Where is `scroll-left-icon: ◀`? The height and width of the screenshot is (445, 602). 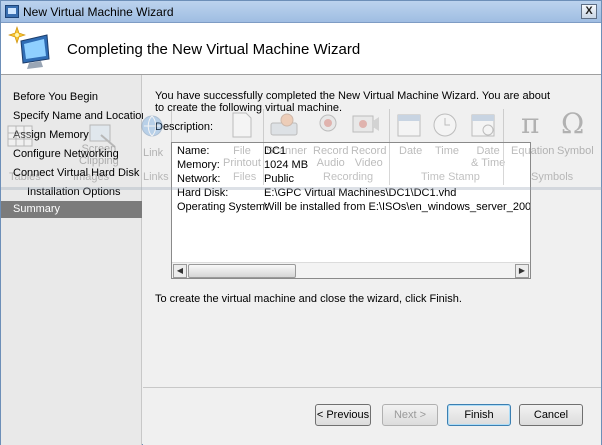
scroll-left-icon: ◀ is located at coordinates (180, 271).